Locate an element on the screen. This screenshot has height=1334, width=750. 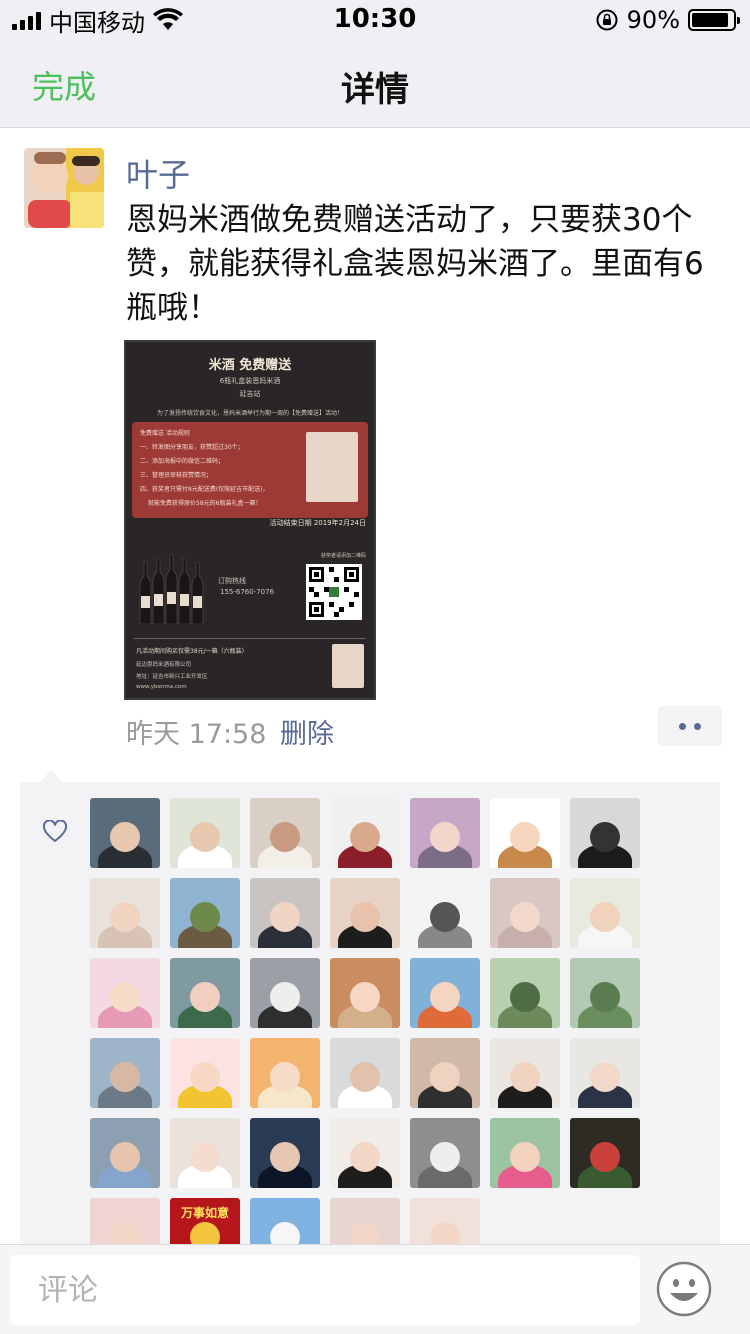
battery-percent: 90% is located at coordinates (653, 20).